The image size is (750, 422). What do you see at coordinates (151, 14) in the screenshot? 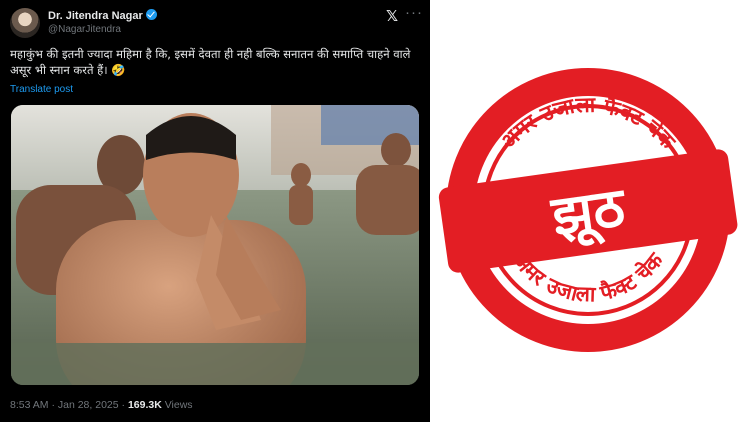
I see `verified-badge-icon` at bounding box center [151, 14].